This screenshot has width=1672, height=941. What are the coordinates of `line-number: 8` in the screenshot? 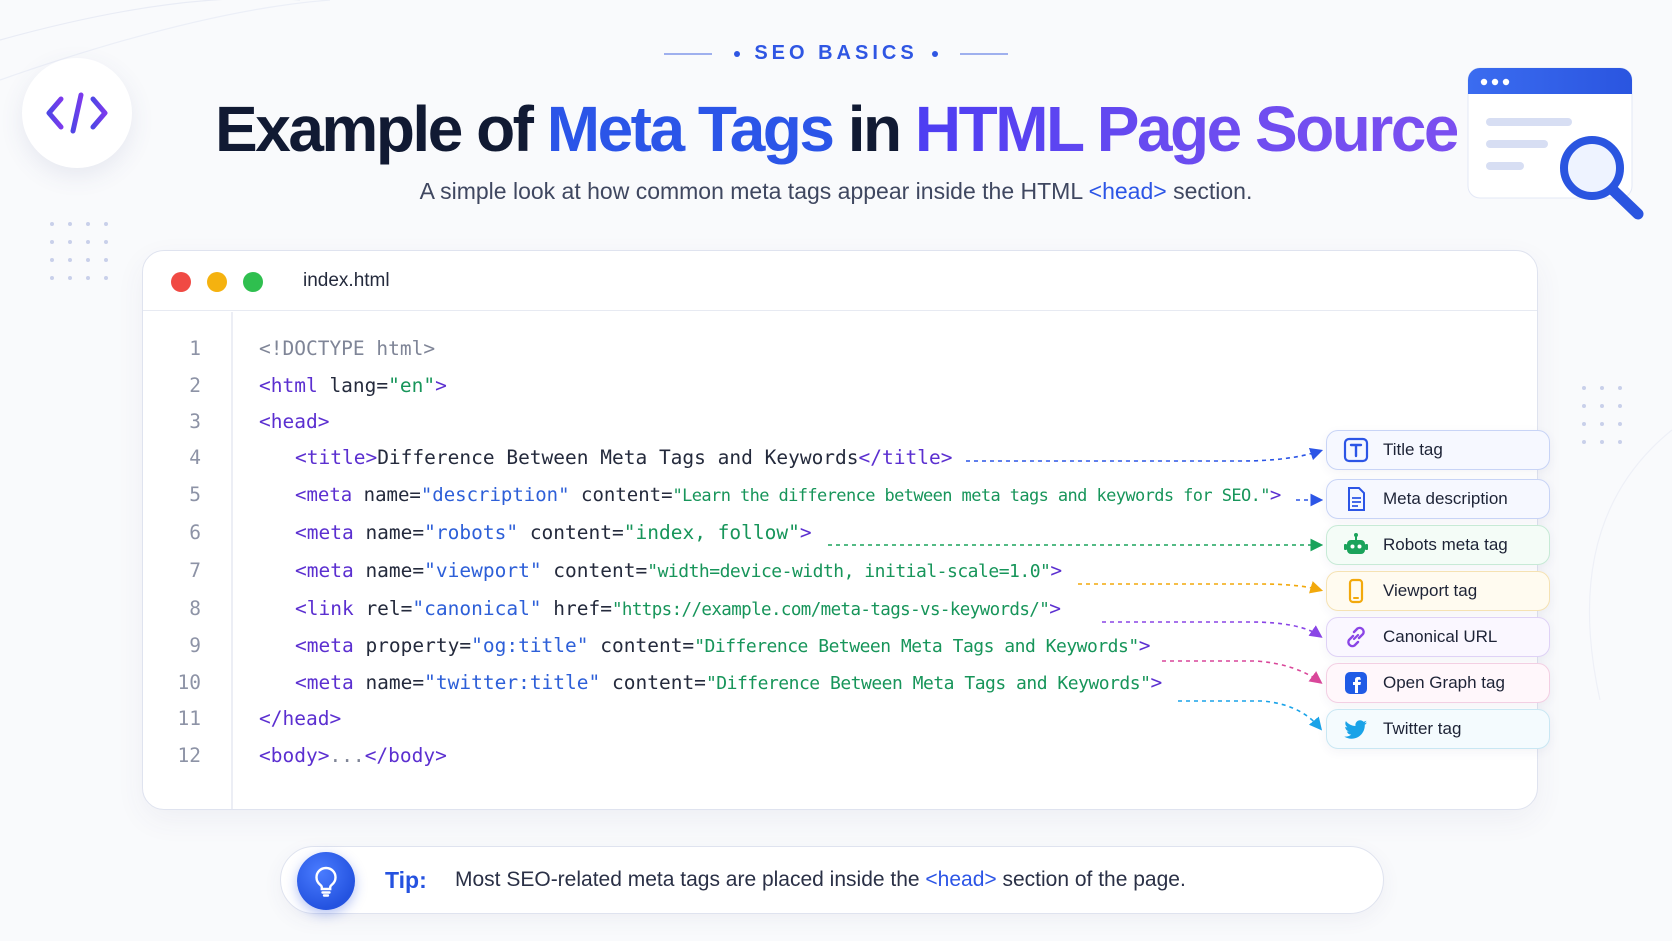 It's located at (195, 608).